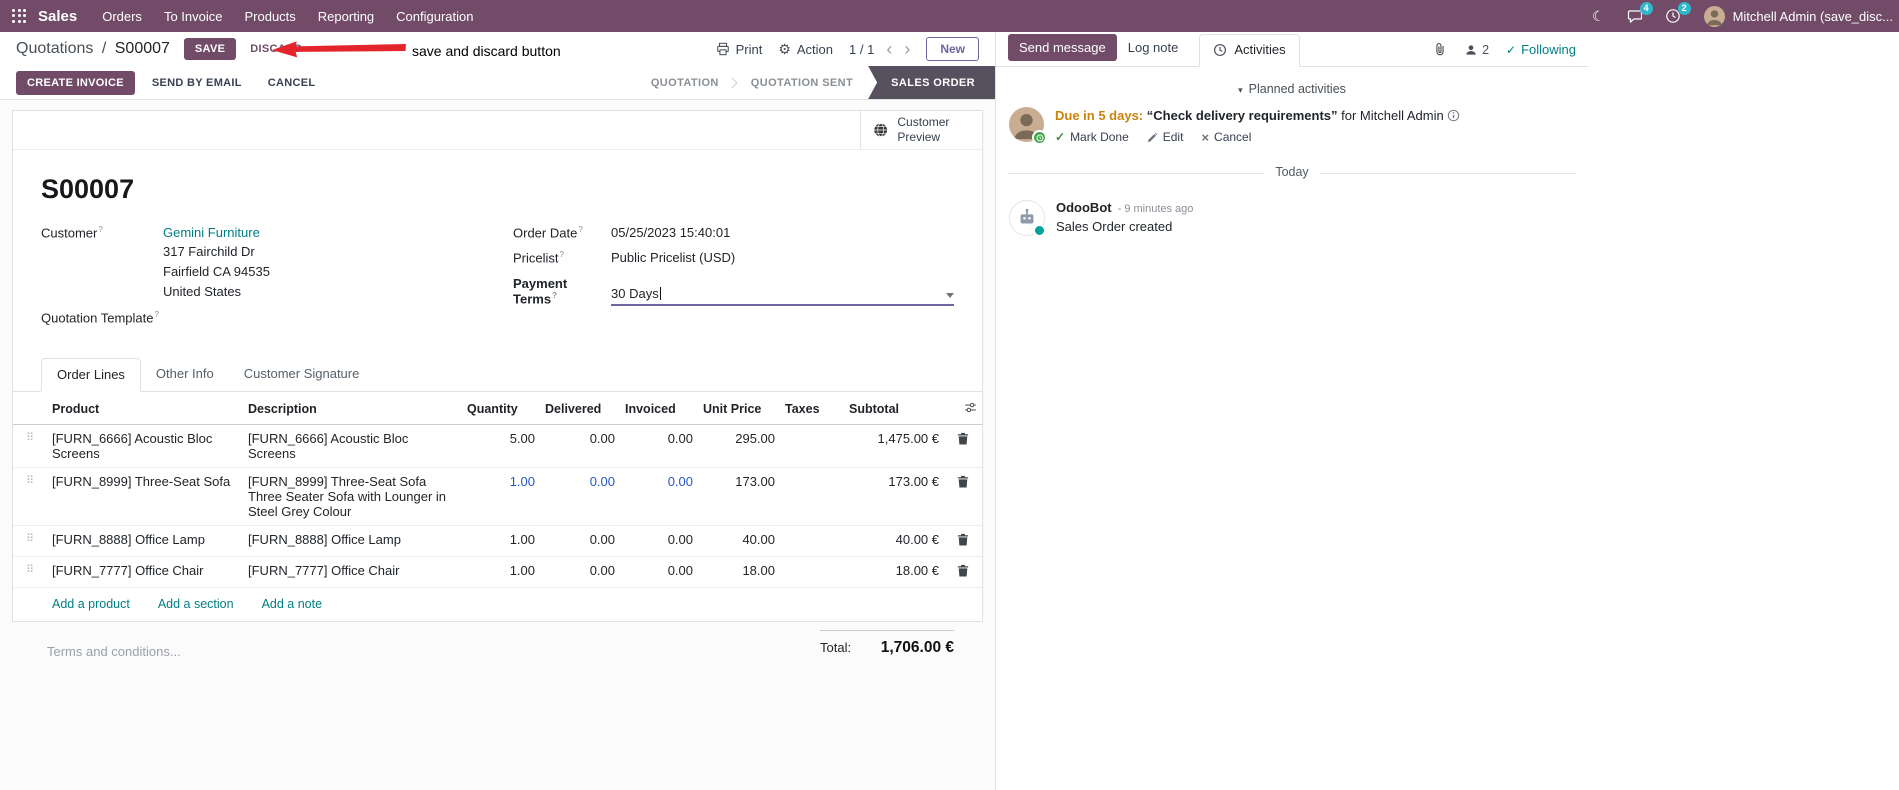 This screenshot has height=790, width=1899. What do you see at coordinates (907, 49) in the screenshot?
I see `pager-next-icon: ›` at bounding box center [907, 49].